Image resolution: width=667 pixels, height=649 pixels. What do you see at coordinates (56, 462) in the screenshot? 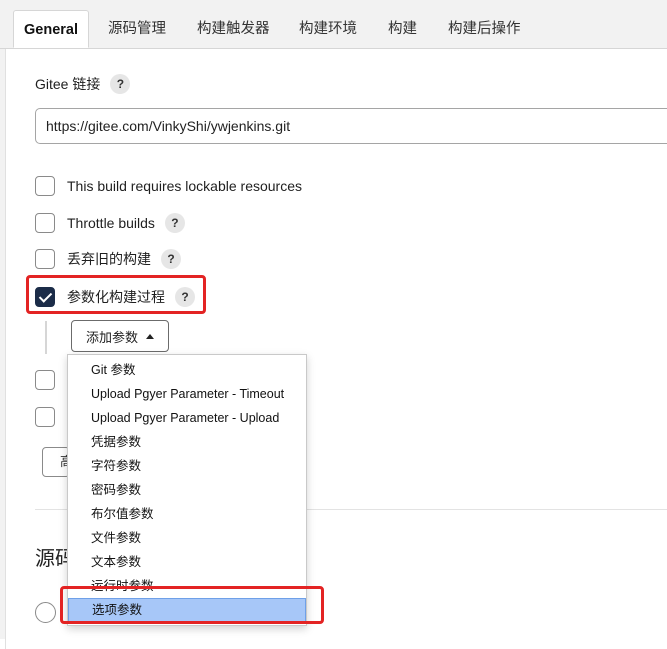
I see `advanced-button: 高级` at bounding box center [56, 462].